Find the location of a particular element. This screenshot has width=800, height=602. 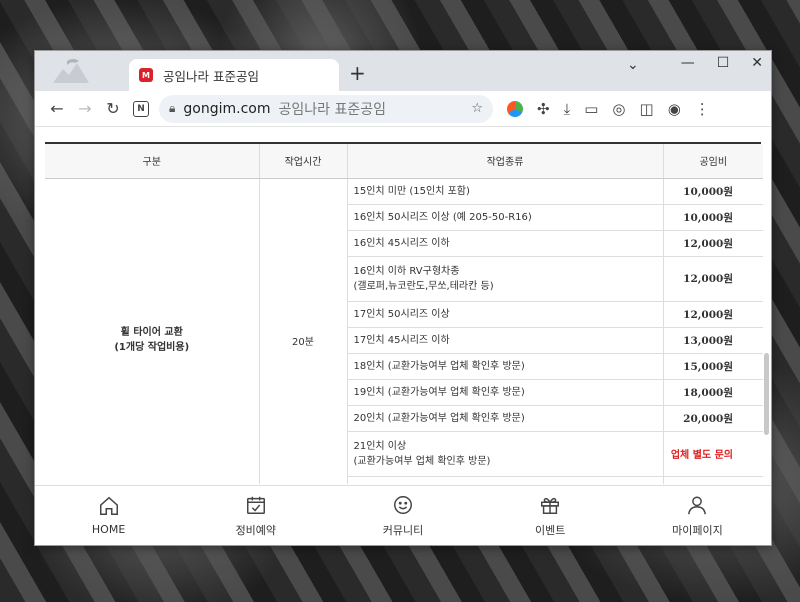

work-cell: 17인치 45시리즈 이하 is located at coordinates (505, 340).